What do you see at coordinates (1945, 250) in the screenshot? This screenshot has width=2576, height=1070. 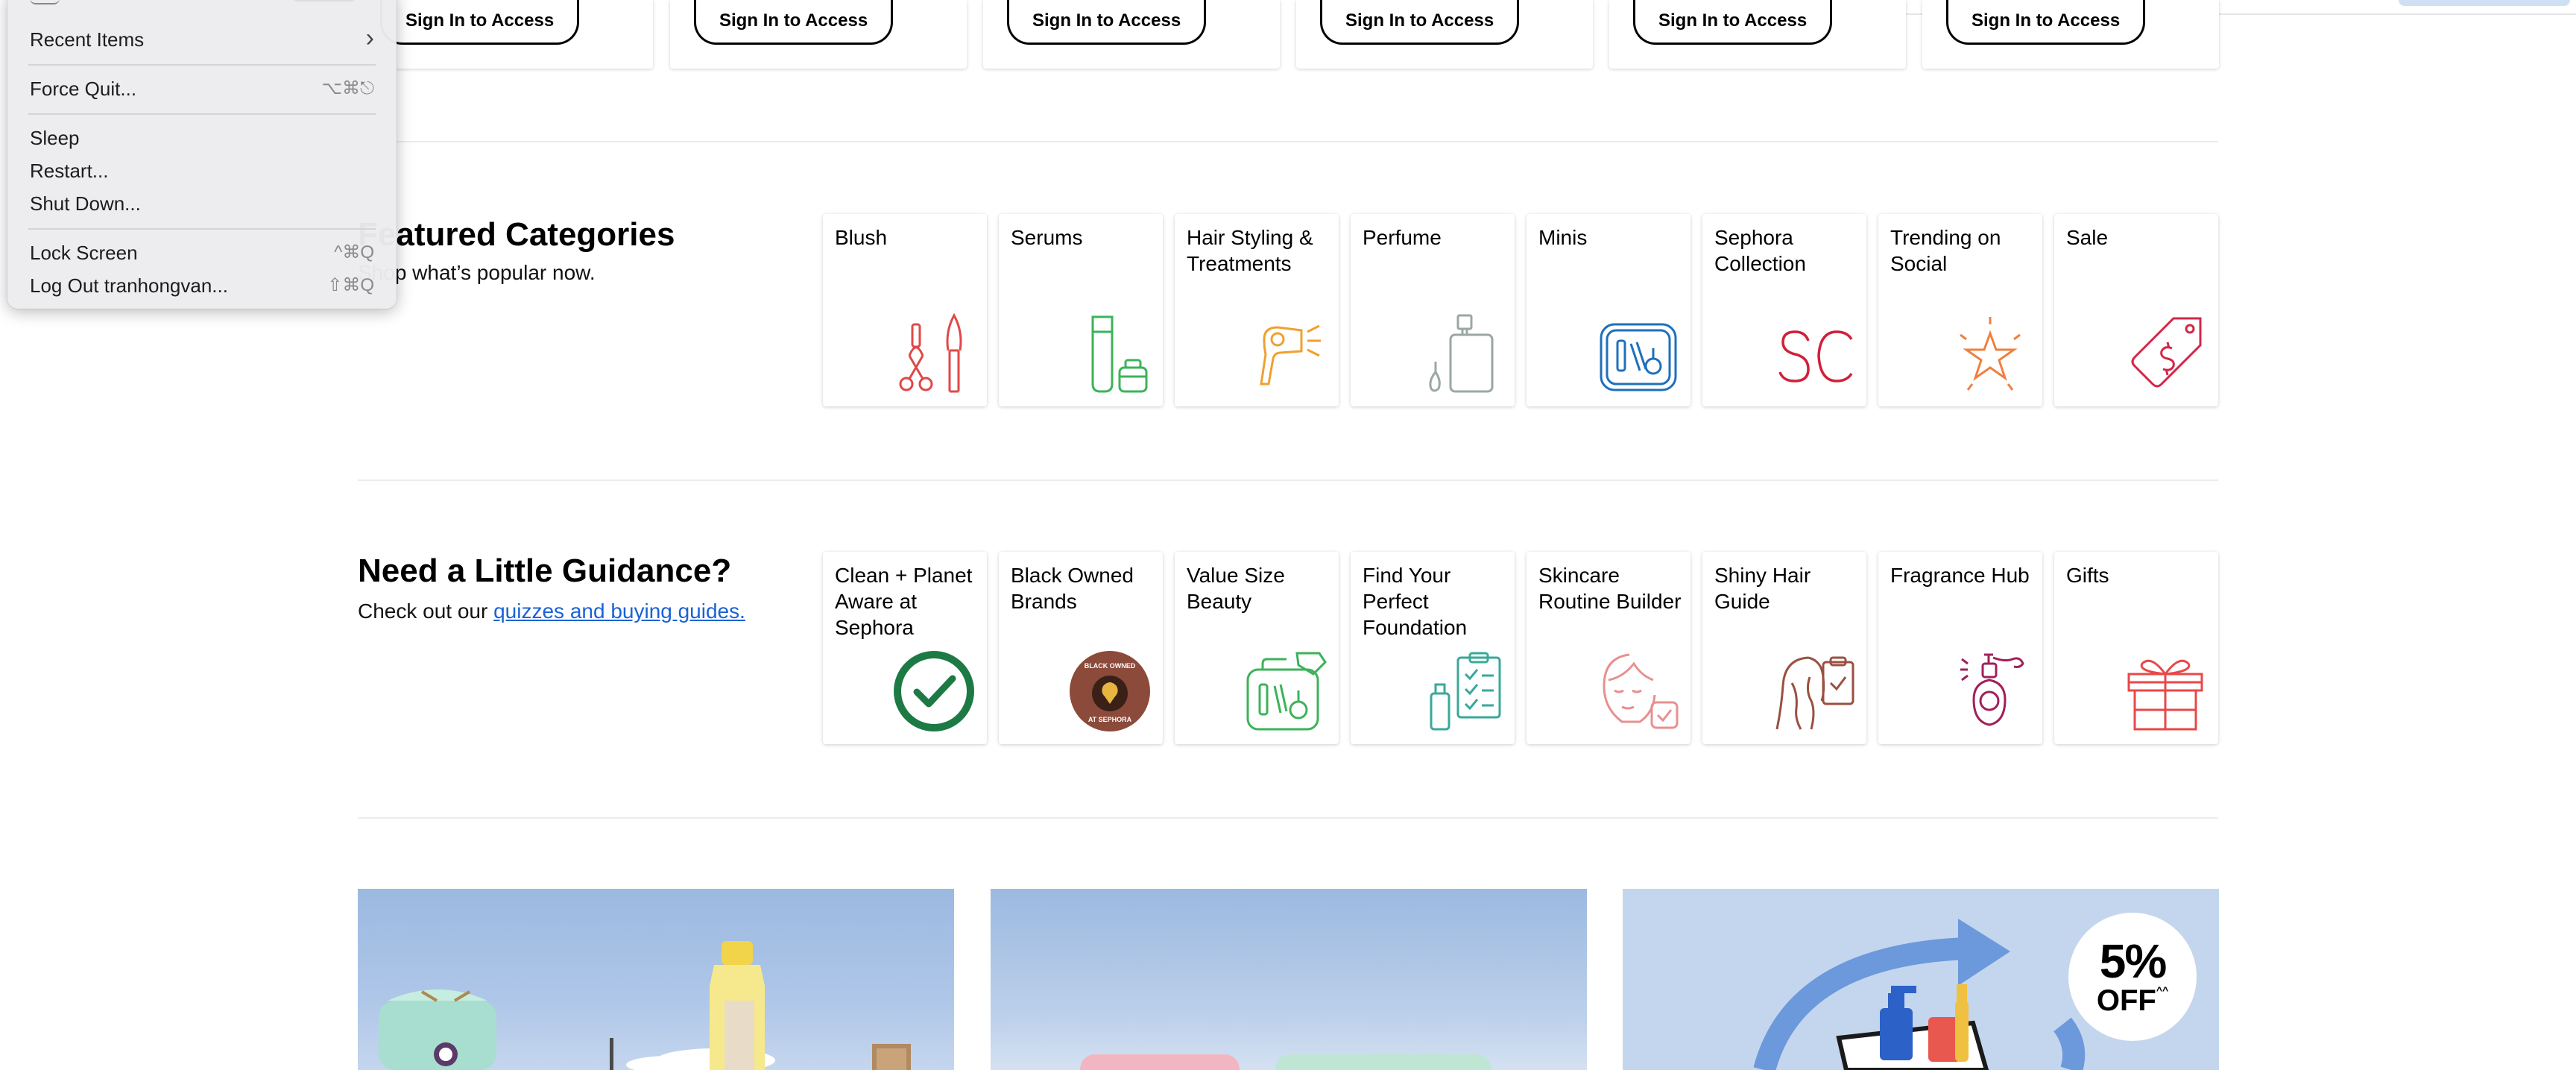 I see `tile-label: Trending on Social` at bounding box center [1945, 250].